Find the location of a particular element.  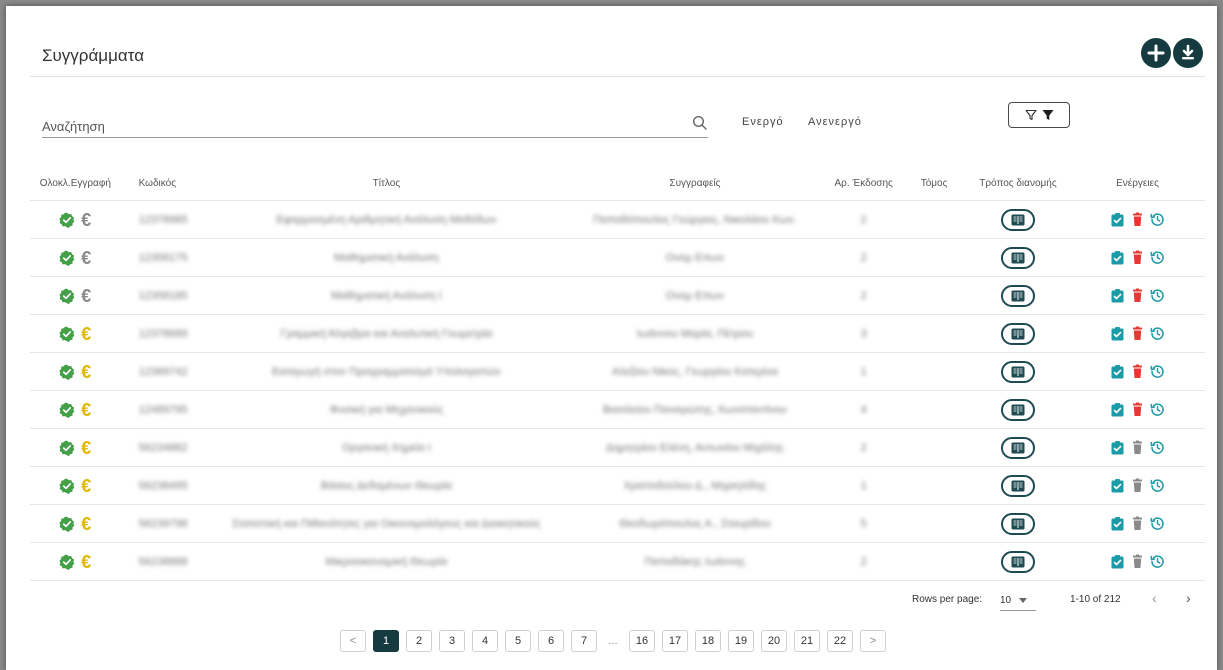

pager-prev-button: < is located at coordinates (353, 641).